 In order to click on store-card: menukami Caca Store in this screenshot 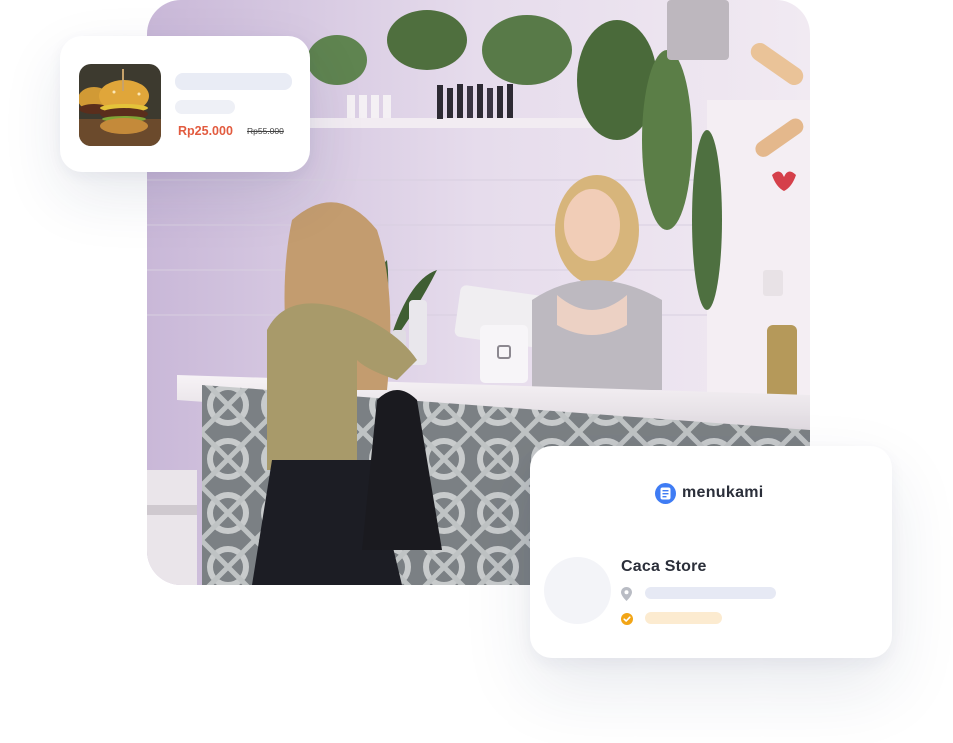, I will do `click(711, 552)`.